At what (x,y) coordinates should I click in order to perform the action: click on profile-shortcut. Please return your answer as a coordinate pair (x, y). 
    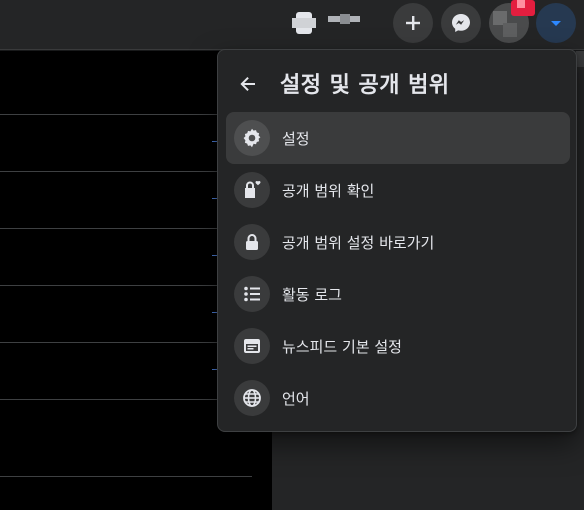
    Looking at the image, I should click on (328, 24).